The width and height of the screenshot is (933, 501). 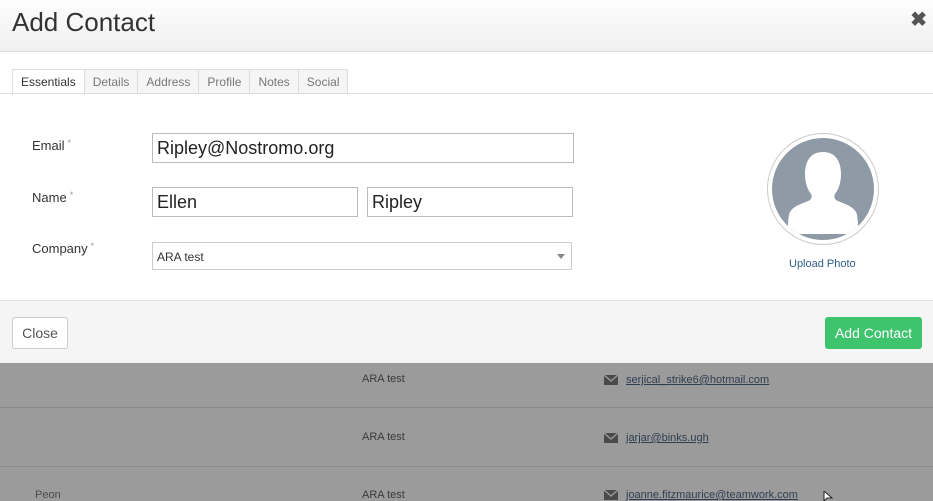 I want to click on avatar, so click(x=823, y=189).